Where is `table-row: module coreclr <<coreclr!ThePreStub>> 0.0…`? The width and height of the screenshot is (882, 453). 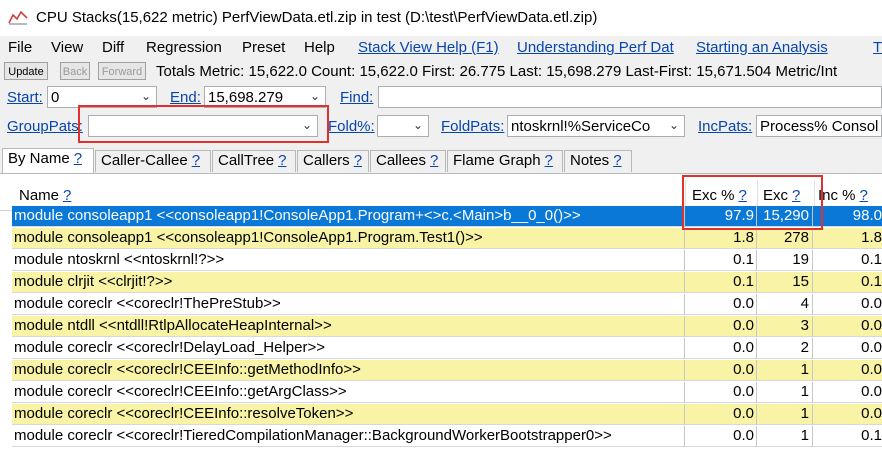
table-row: module coreclr <<coreclr!ThePreStub>> 0.0… is located at coordinates (447, 304).